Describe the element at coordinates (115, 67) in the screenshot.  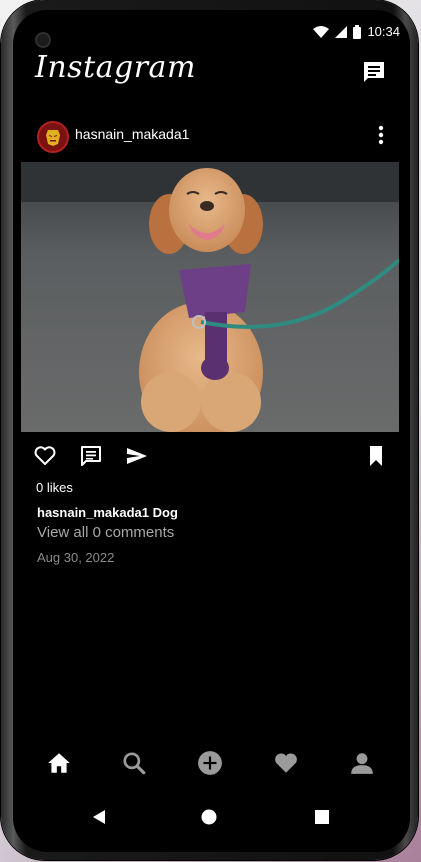
I see `instagram-logo: Instagram` at that location.